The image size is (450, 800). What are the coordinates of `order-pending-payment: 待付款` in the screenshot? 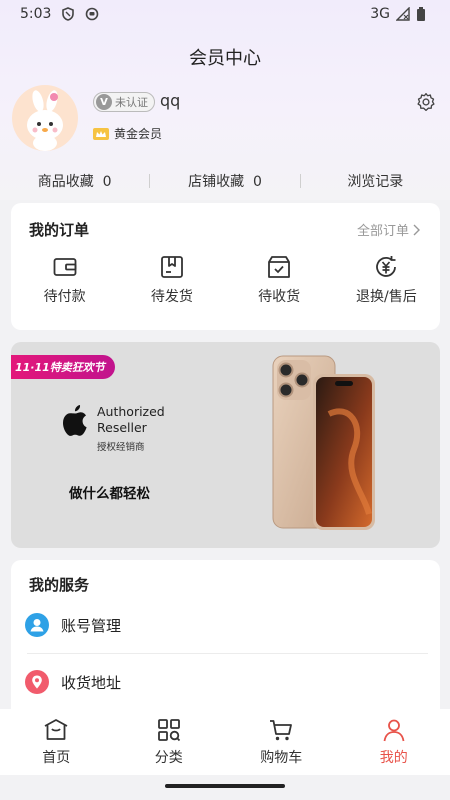 It's located at (64, 280).